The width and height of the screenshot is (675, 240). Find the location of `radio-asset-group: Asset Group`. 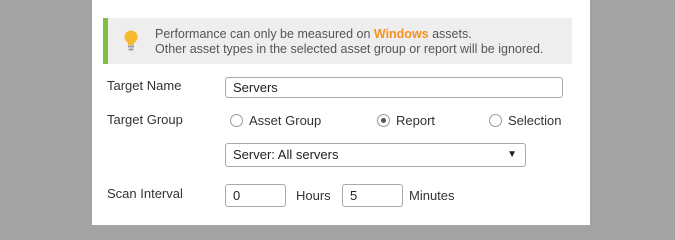

radio-asset-group: Asset Group is located at coordinates (275, 120).